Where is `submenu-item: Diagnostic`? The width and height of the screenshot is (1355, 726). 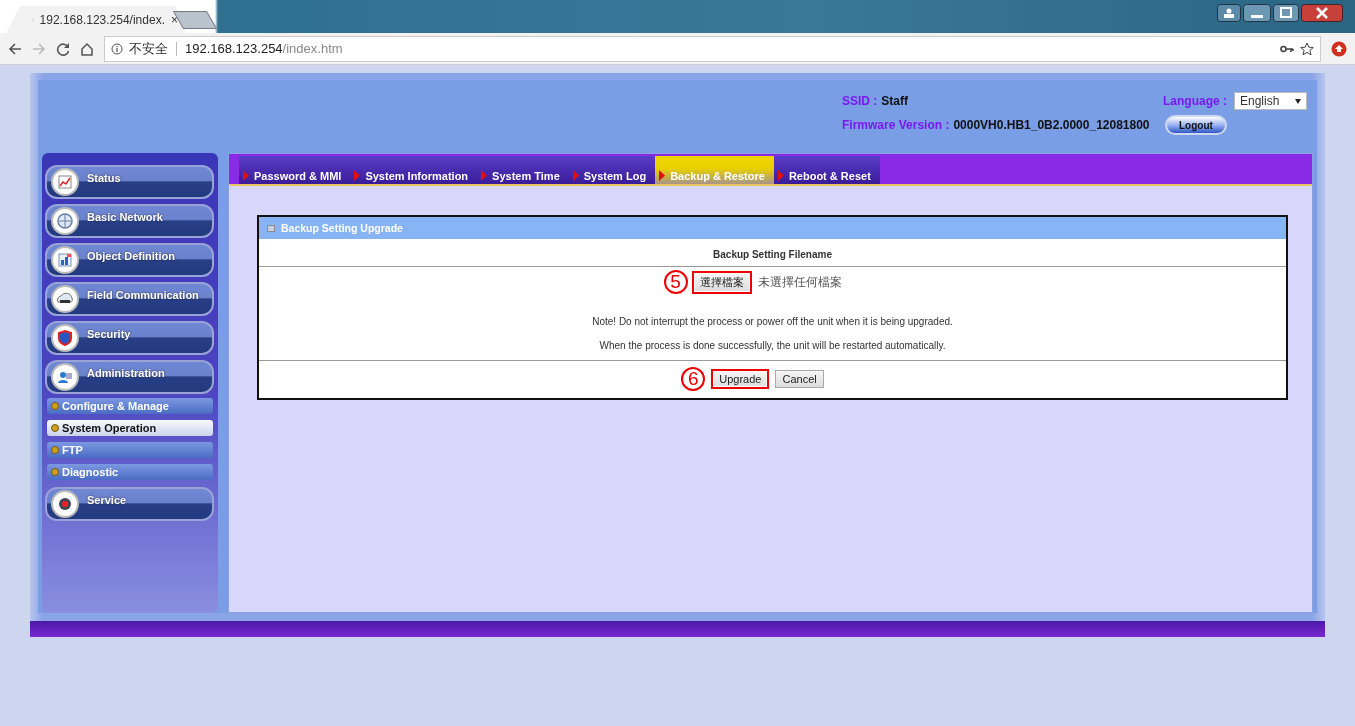
submenu-item: Diagnostic is located at coordinates (130, 472).